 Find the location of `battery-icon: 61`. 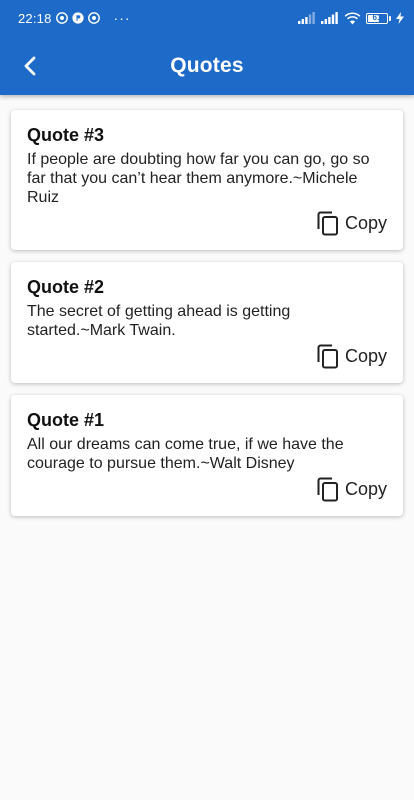

battery-icon: 61 is located at coordinates (378, 18).